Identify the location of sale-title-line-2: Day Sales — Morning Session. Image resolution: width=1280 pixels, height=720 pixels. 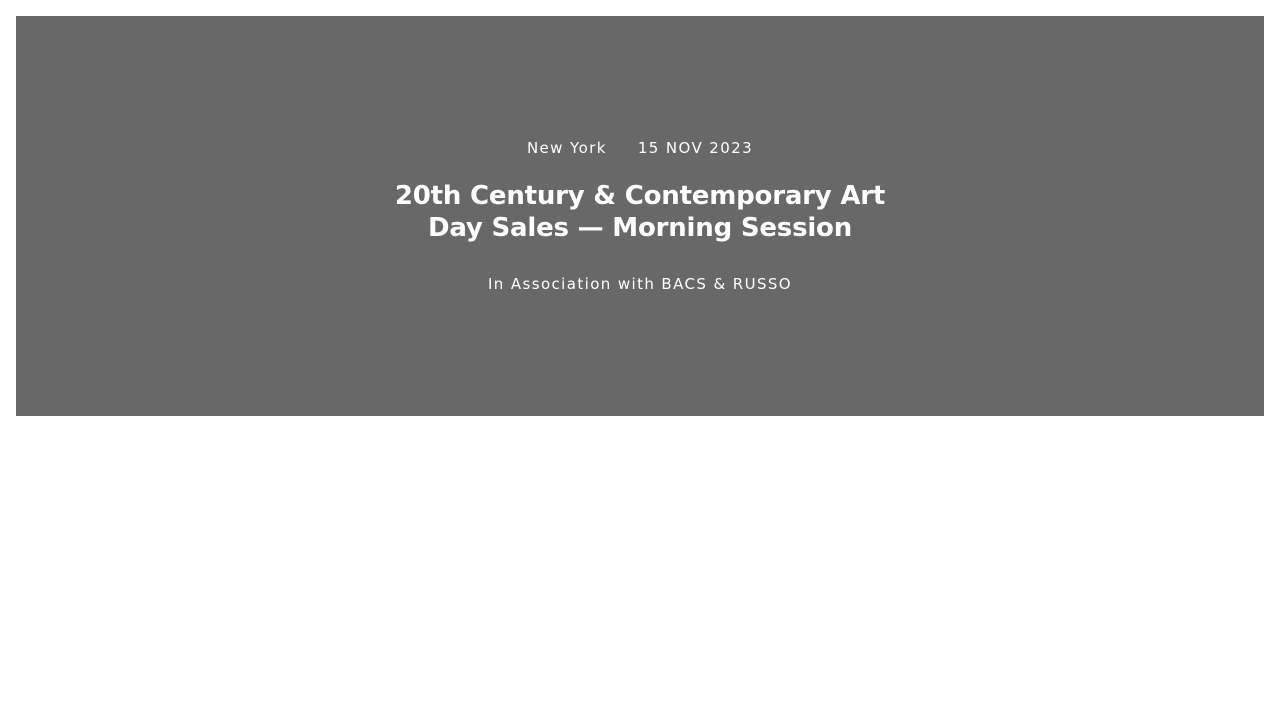
(640, 228).